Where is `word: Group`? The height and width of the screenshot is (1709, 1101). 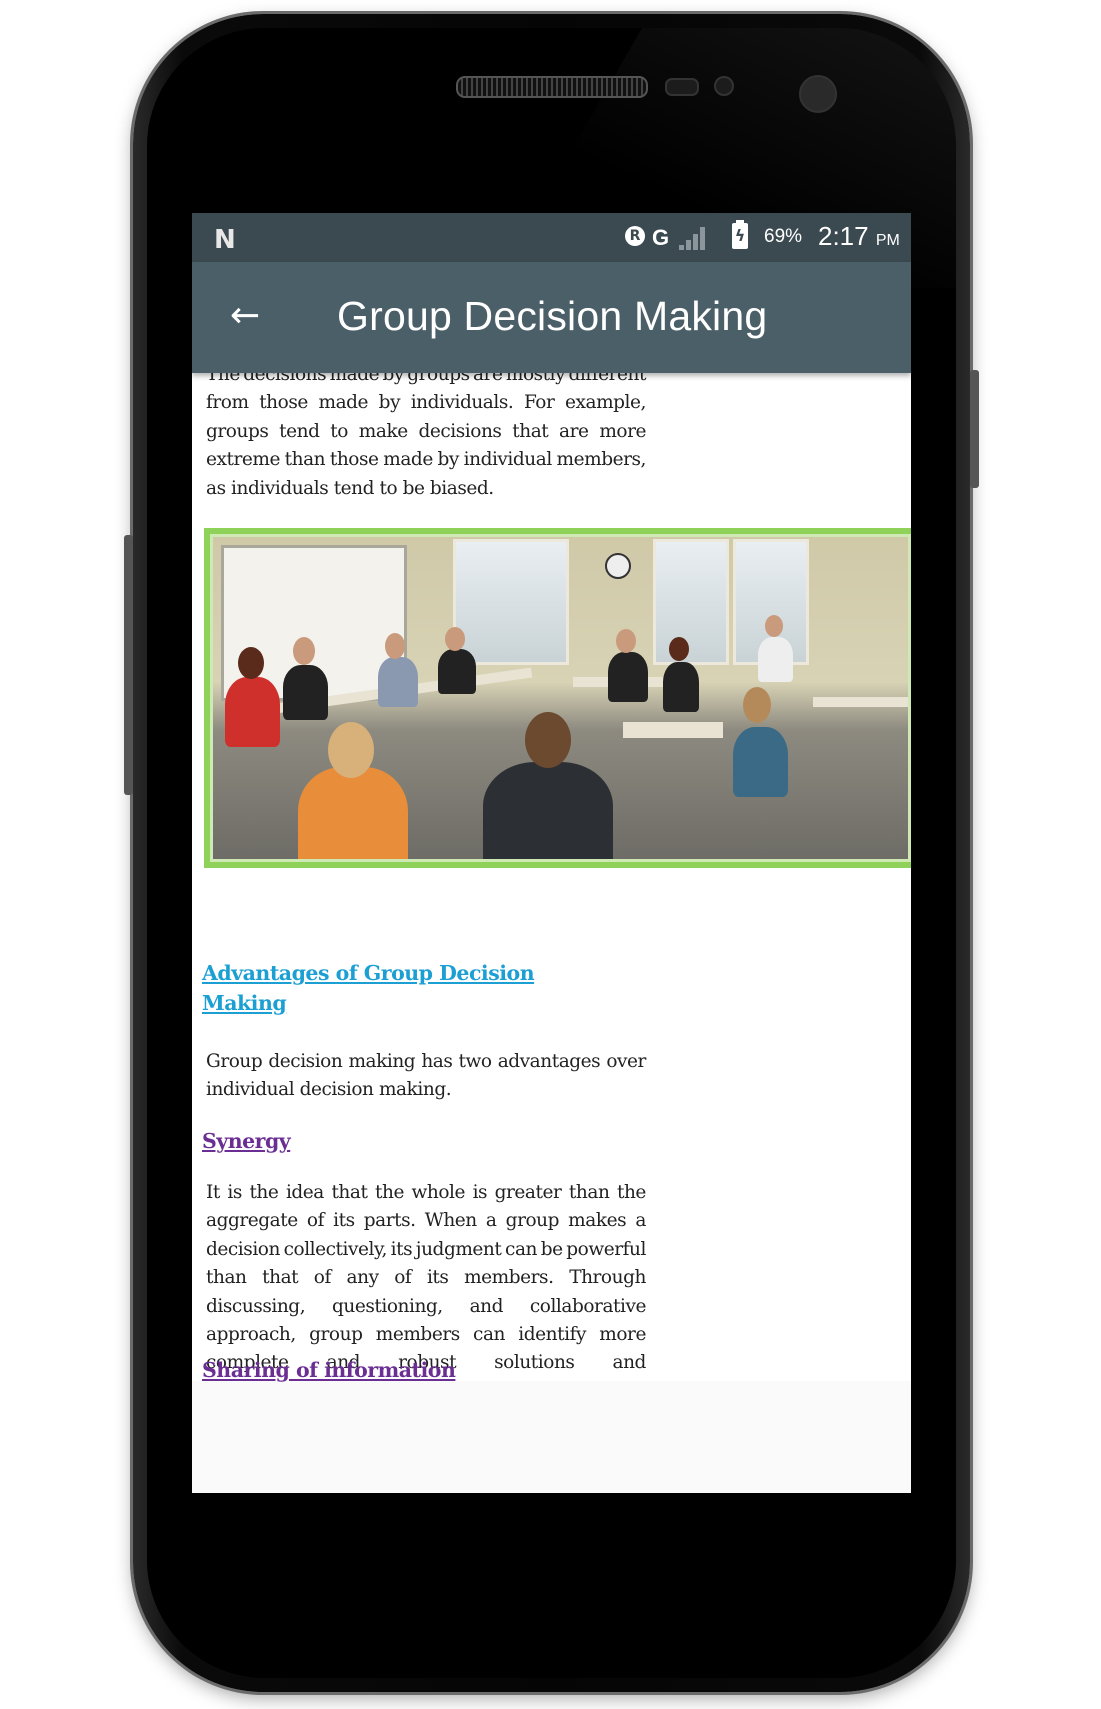
word: Group is located at coordinates (234, 1061).